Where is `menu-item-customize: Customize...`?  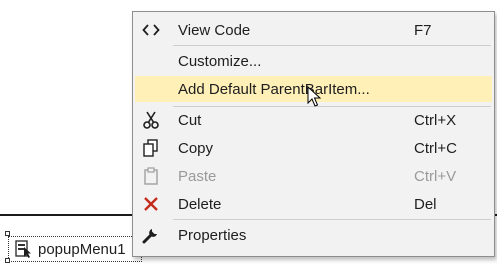
menu-item-customize: Customize... is located at coordinates (313, 61).